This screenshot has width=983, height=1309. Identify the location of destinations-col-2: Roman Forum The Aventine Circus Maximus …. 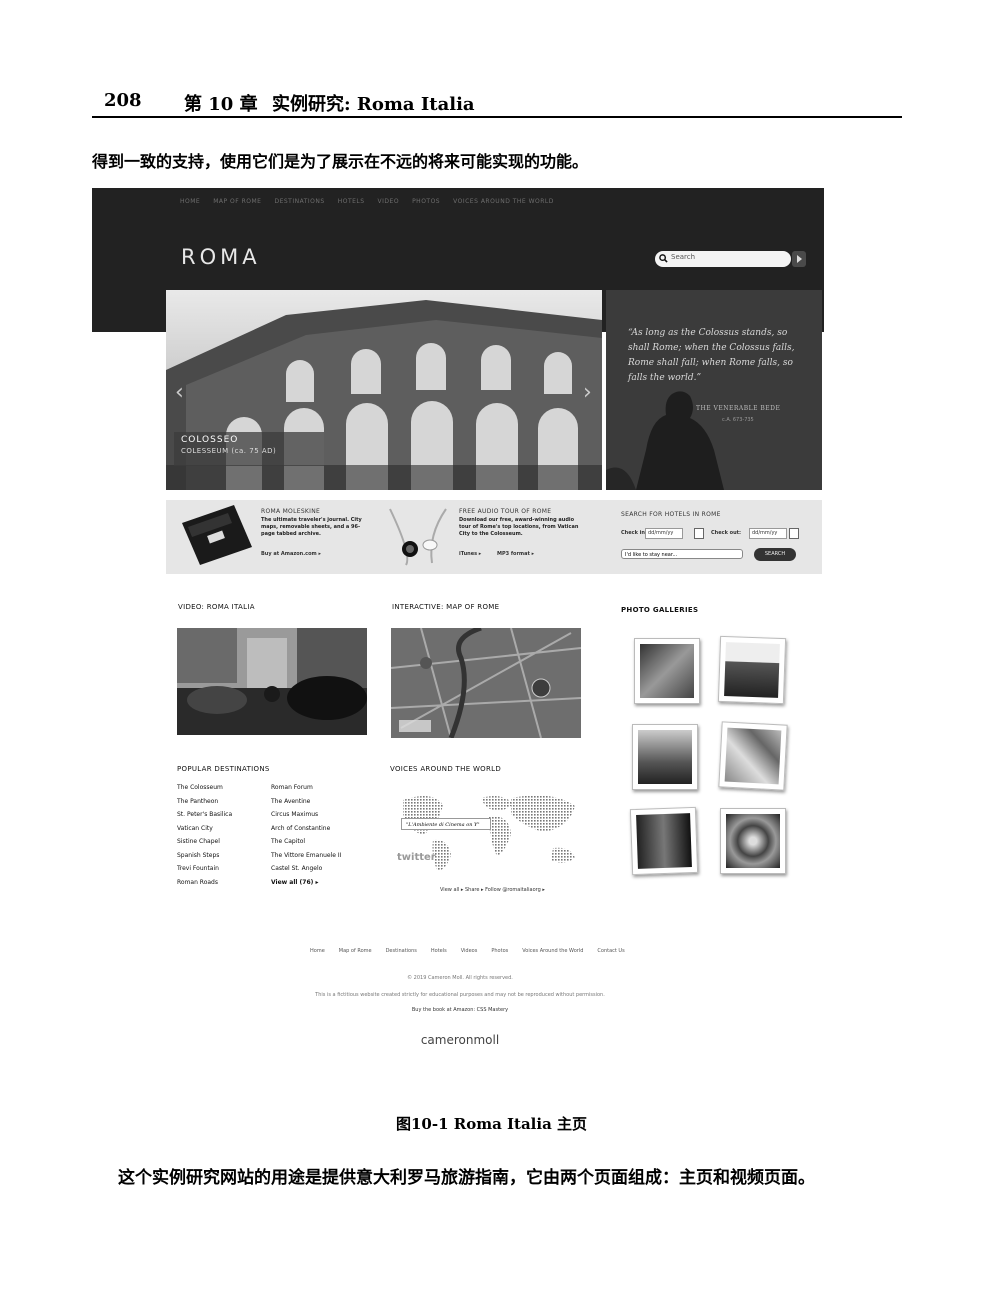
(321, 835).